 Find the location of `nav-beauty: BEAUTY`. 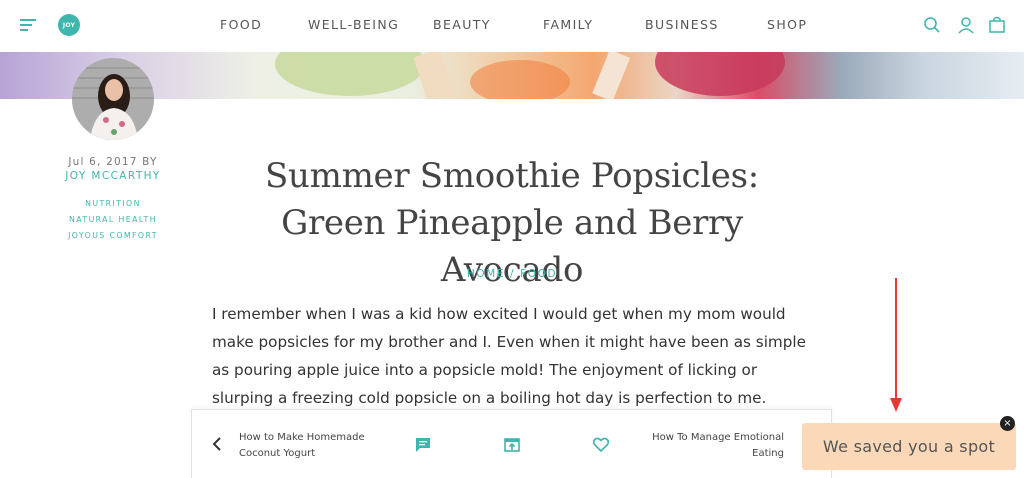

nav-beauty: BEAUTY is located at coordinates (462, 24).